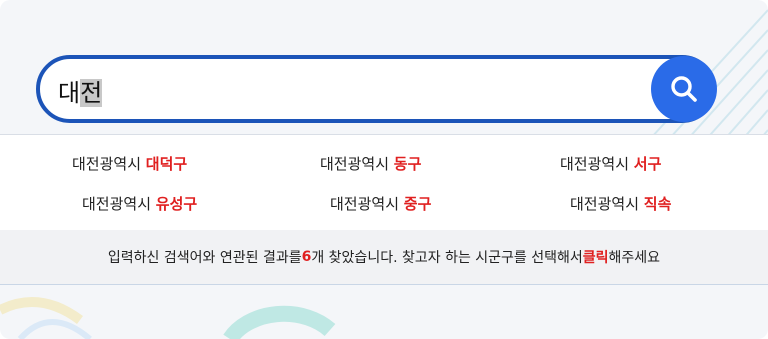 This screenshot has height=339, width=768. I want to click on search-icon, so click(684, 89).